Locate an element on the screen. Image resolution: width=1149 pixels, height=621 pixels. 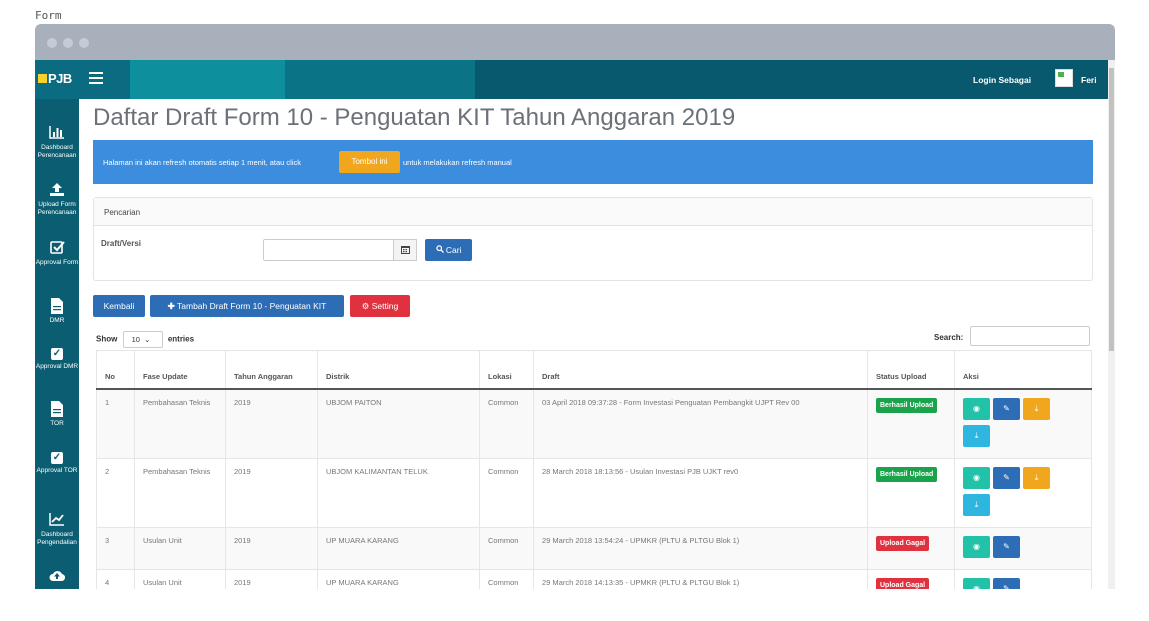
sidebar-item-approval-dmr: ✓ Approval DMR is located at coordinates (57, 357).